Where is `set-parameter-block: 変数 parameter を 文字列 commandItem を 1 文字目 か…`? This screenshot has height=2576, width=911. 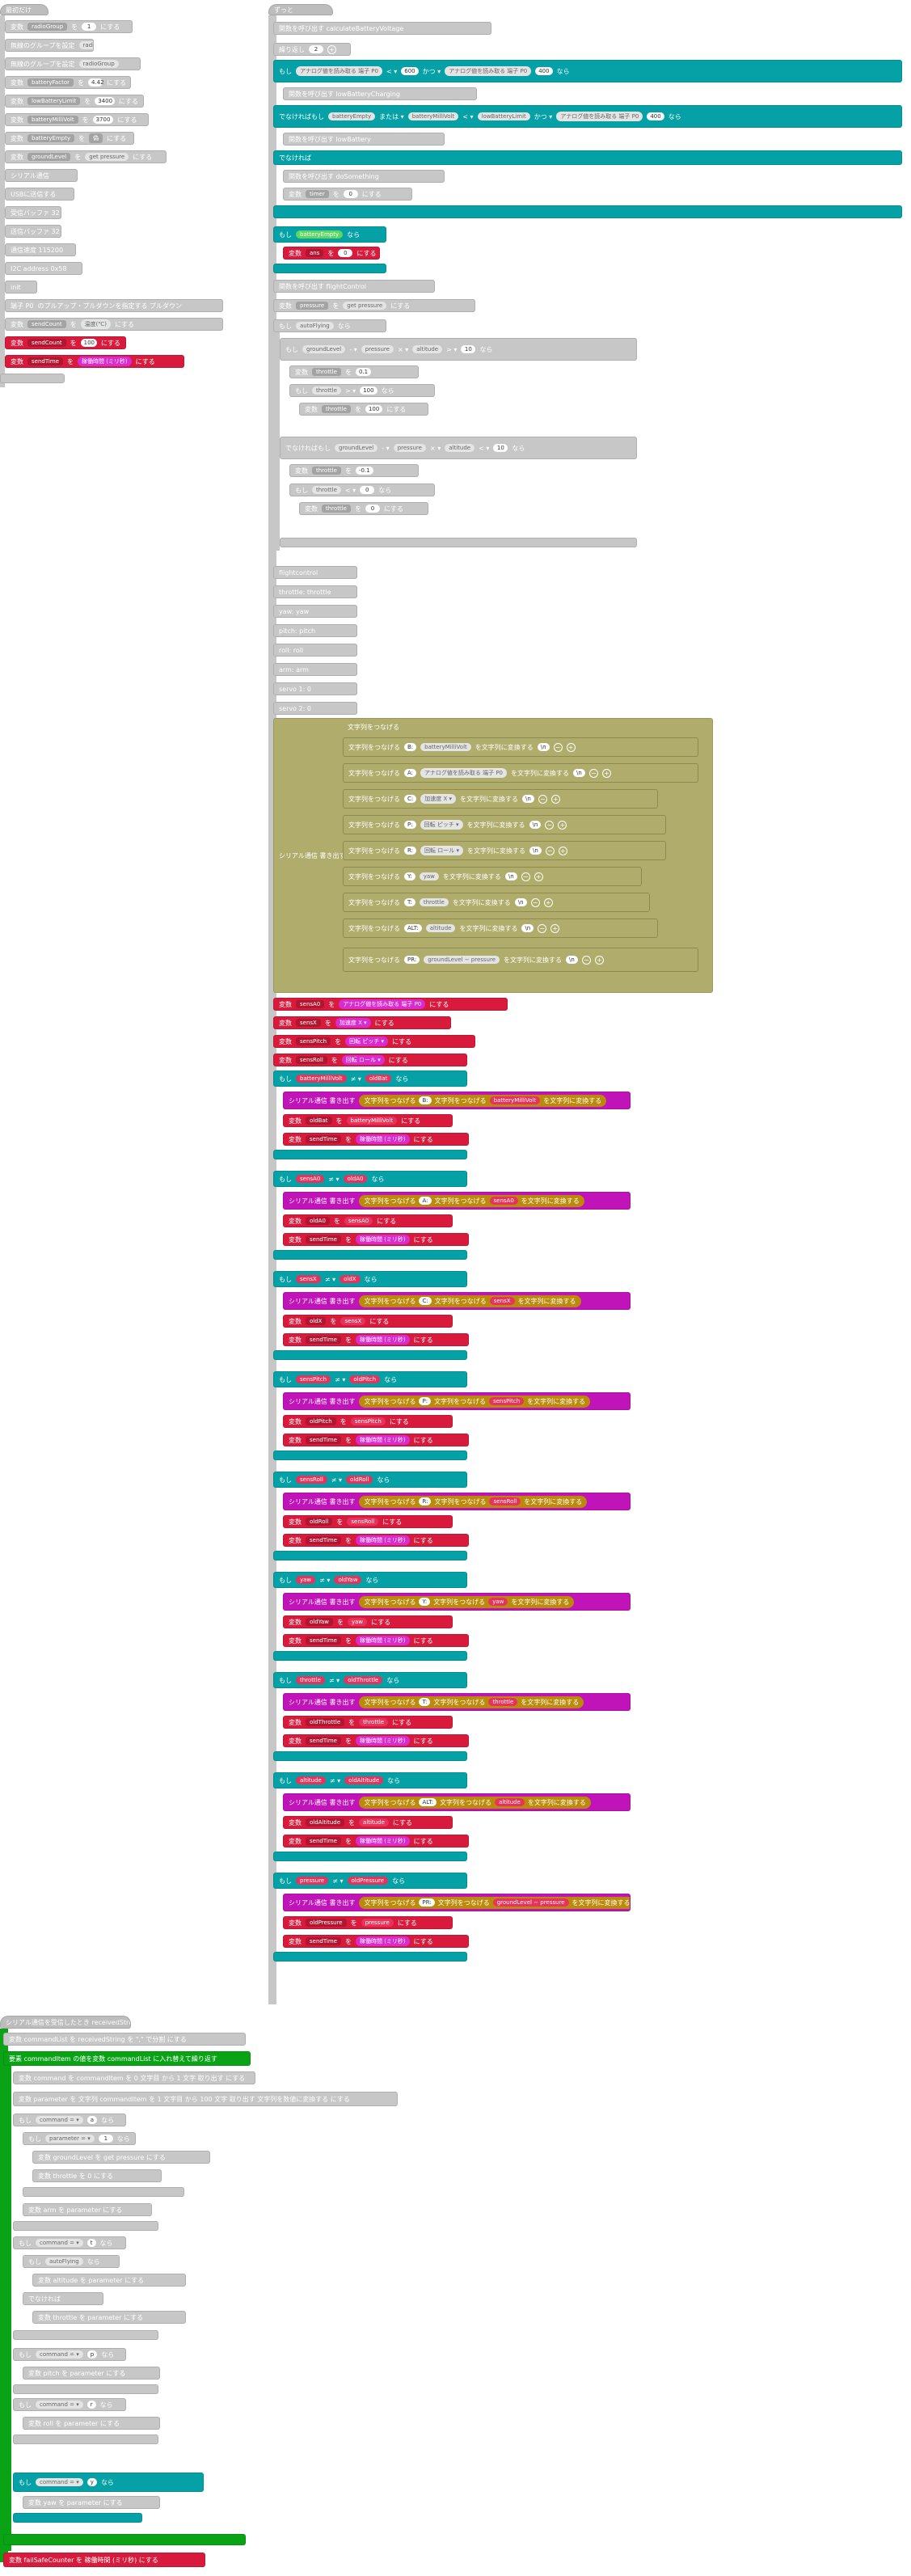 set-parameter-block: 変数 parameter を 文字列 commandItem を 1 文字目 か… is located at coordinates (205, 2099).